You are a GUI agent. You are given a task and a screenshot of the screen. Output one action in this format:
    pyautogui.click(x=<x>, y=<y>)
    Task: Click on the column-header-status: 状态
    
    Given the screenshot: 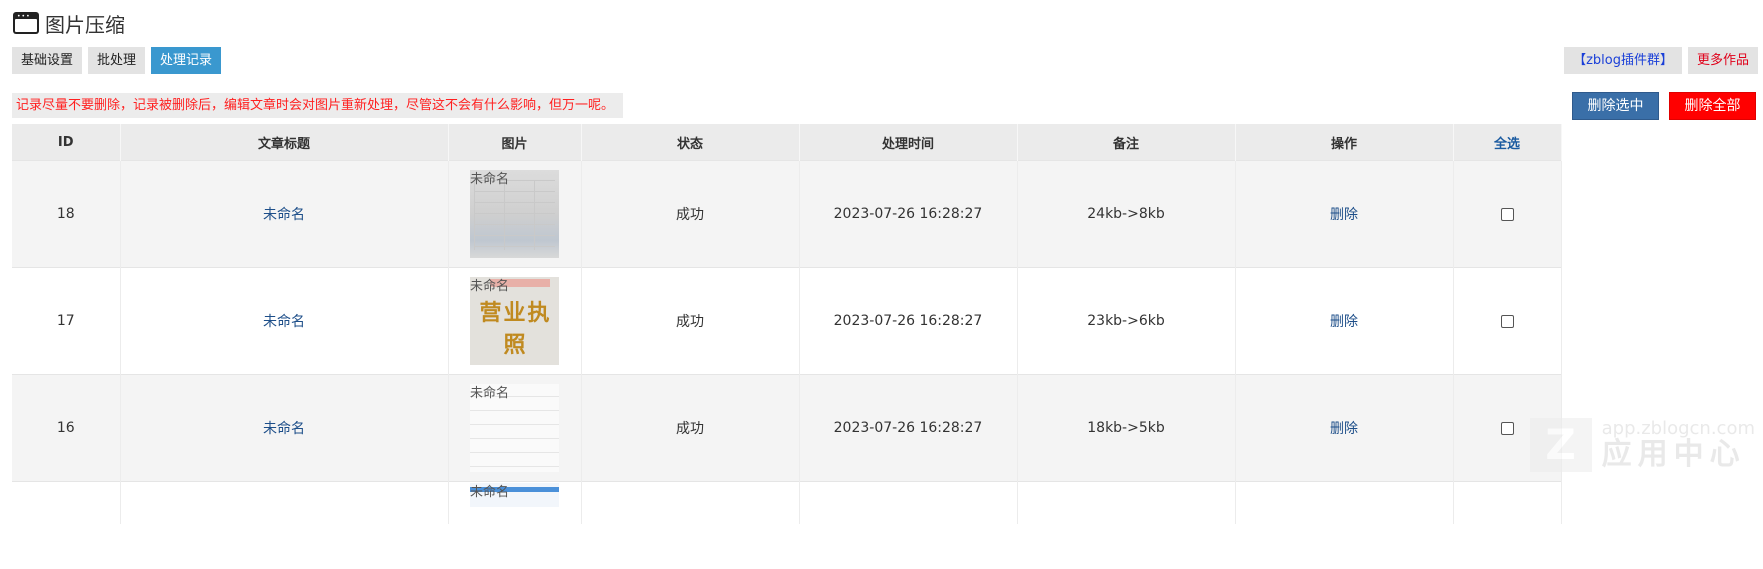 What is the action you would take?
    pyautogui.click(x=690, y=142)
    